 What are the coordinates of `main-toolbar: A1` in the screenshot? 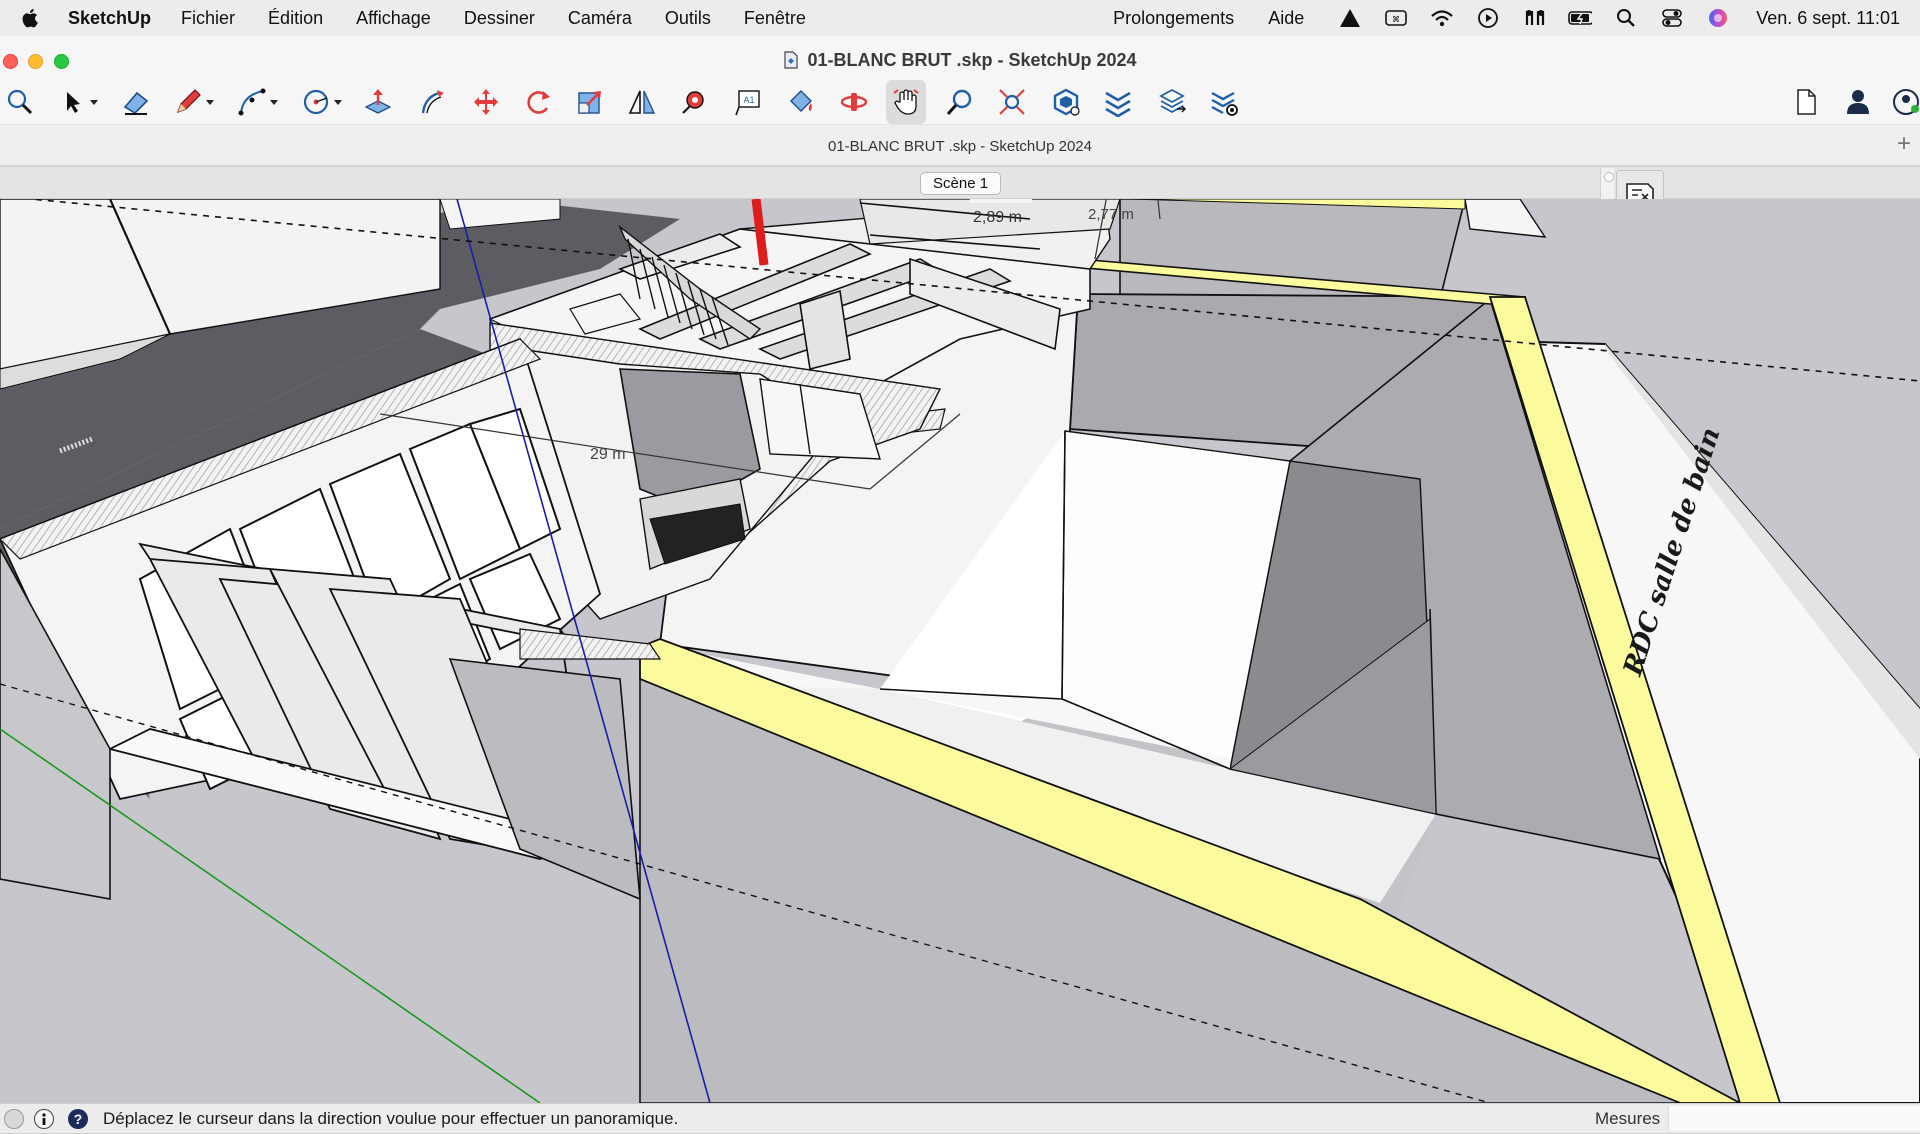 It's located at (960, 102).